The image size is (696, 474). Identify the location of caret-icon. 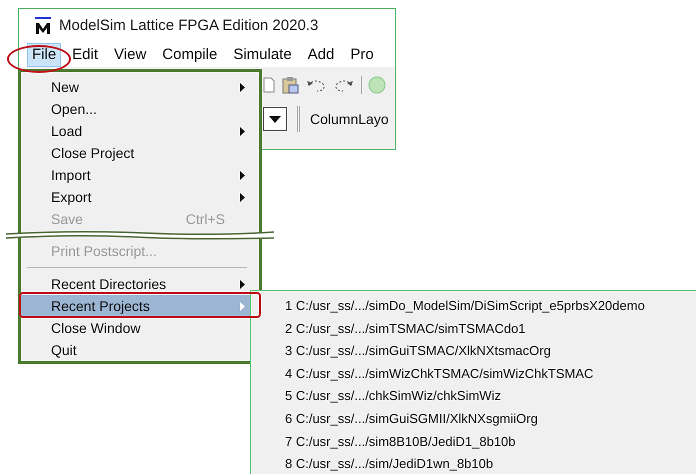
(275, 119).